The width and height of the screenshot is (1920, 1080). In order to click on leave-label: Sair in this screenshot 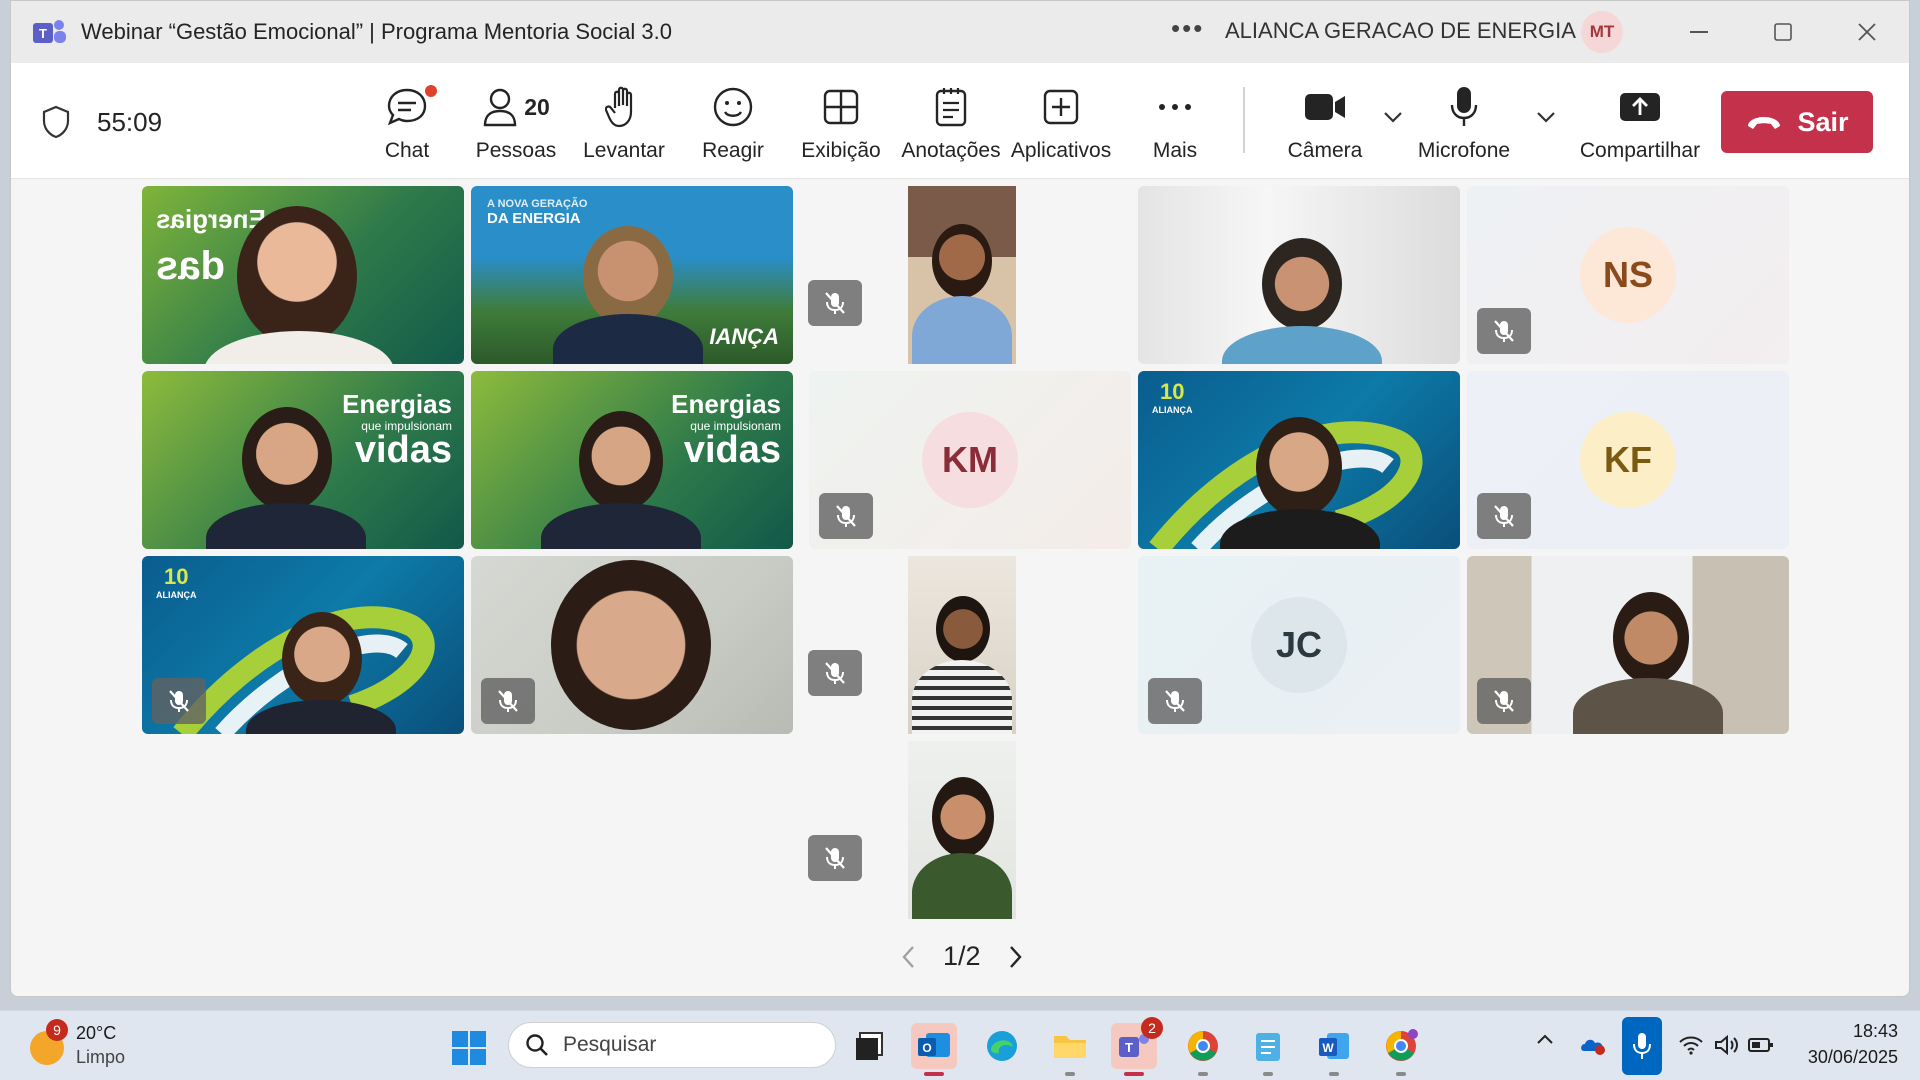, I will do `click(1823, 121)`.